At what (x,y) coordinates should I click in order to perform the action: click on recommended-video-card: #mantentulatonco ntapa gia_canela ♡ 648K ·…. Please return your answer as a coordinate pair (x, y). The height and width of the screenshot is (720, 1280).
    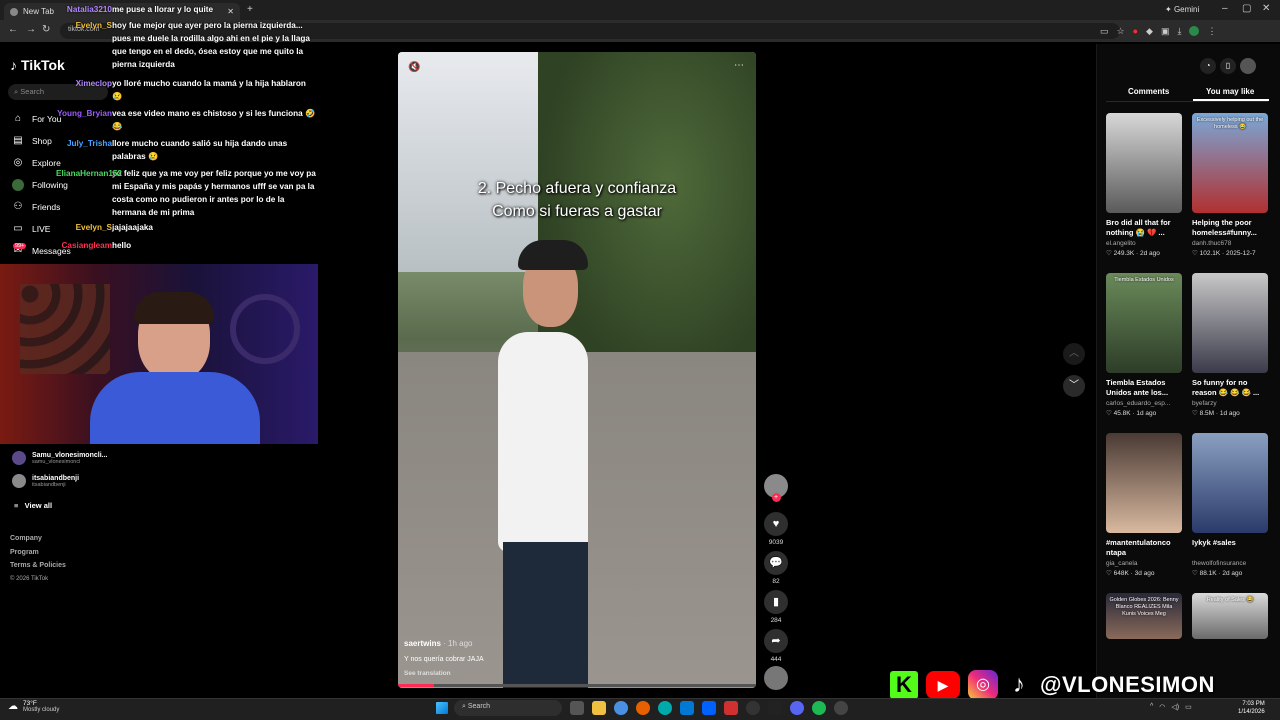
    Looking at the image, I should click on (1144, 505).